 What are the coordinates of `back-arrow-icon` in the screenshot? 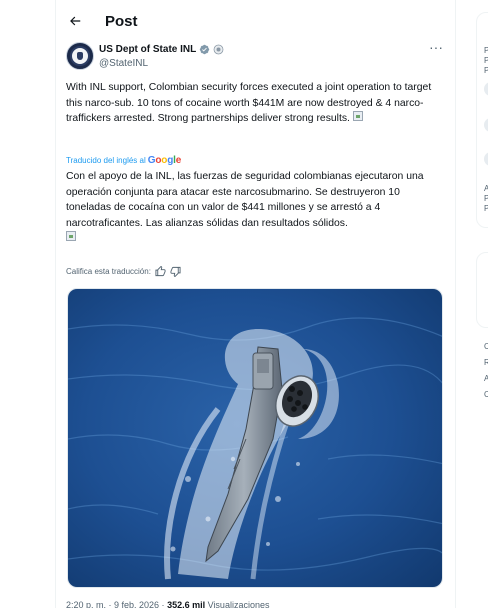 It's located at (75, 21).